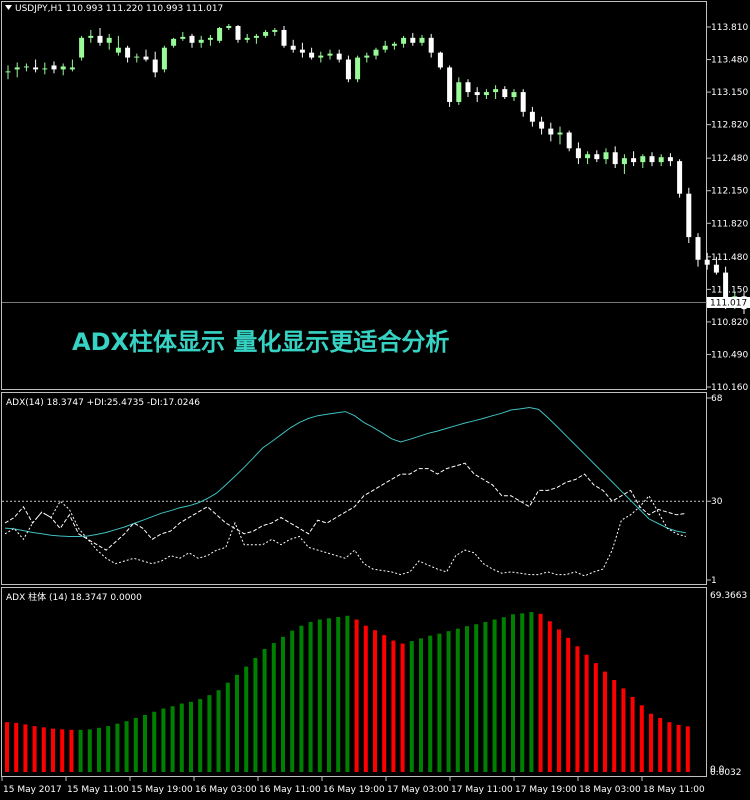 The image size is (750, 800). I want to click on price-tick-label: 110.160, so click(729, 388).